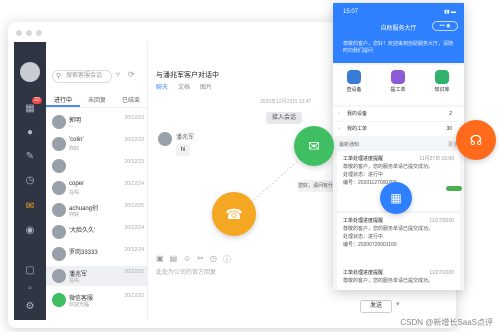 This screenshot has height=332, width=499. I want to click on list-item: 郭明 ... 20/12/23, so click(97, 122).